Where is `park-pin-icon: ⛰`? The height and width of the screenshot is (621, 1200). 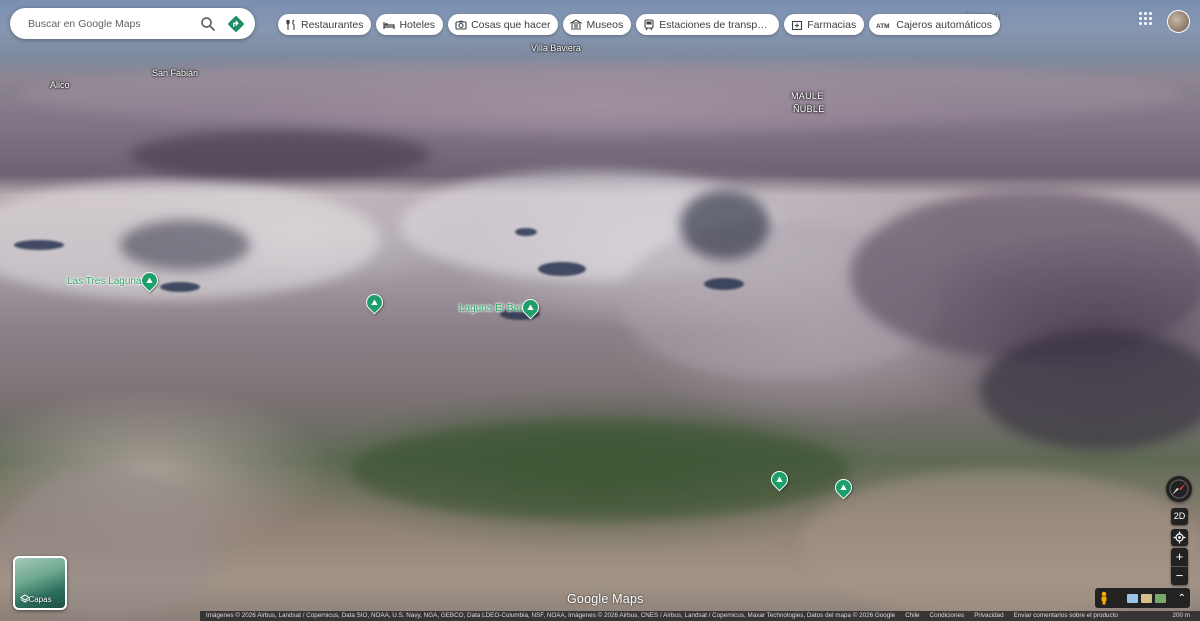
park-pin-icon: ⛰ is located at coordinates (374, 302).